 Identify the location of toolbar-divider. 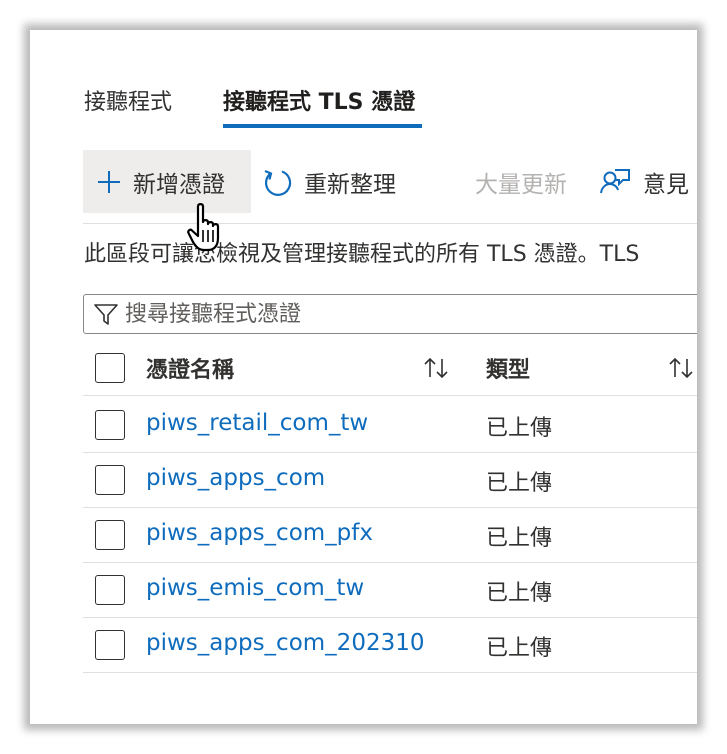
(390, 223).